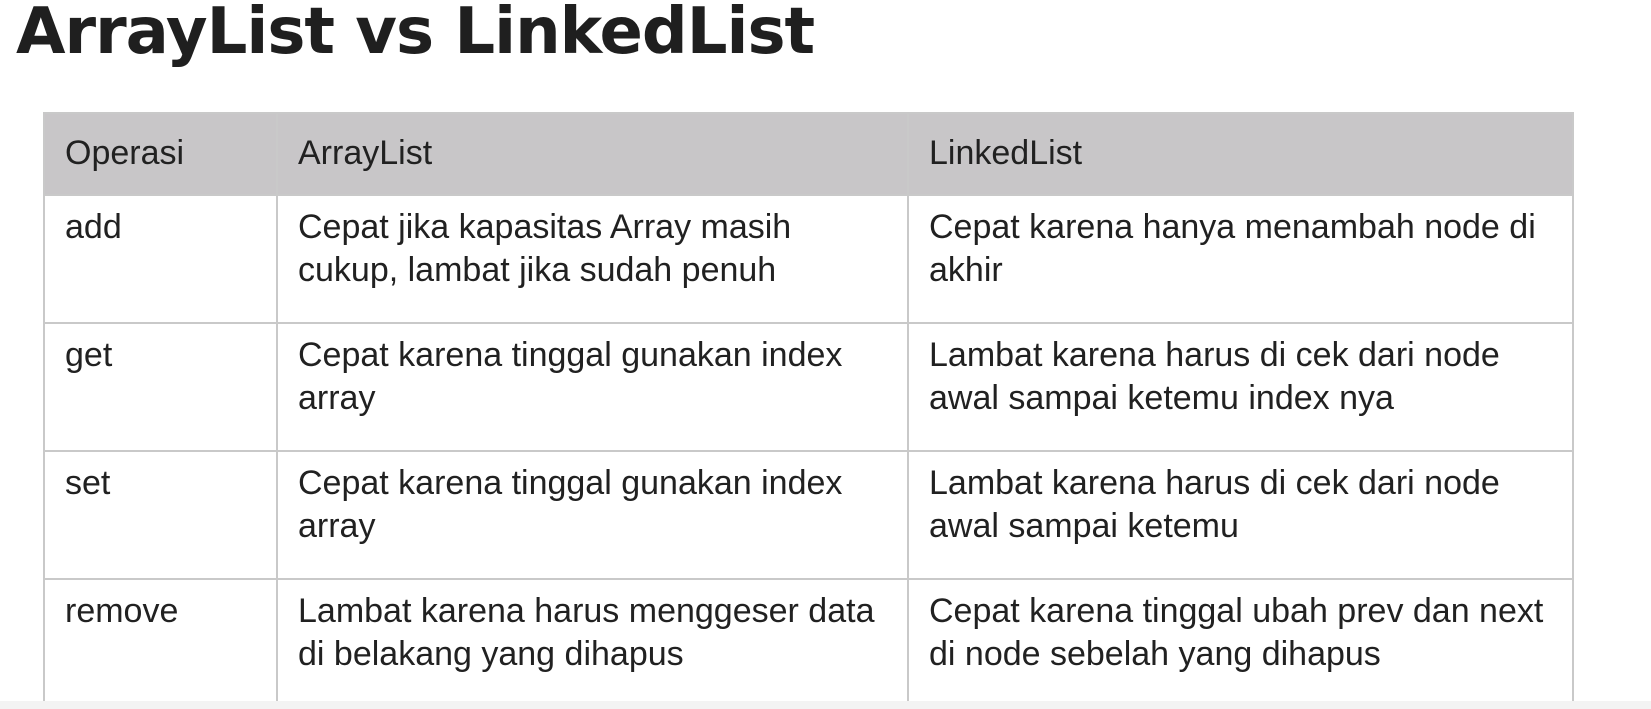 The image size is (1651, 709). I want to click on table-header-row: Operasi ArrayList LinkedList, so click(808, 154).